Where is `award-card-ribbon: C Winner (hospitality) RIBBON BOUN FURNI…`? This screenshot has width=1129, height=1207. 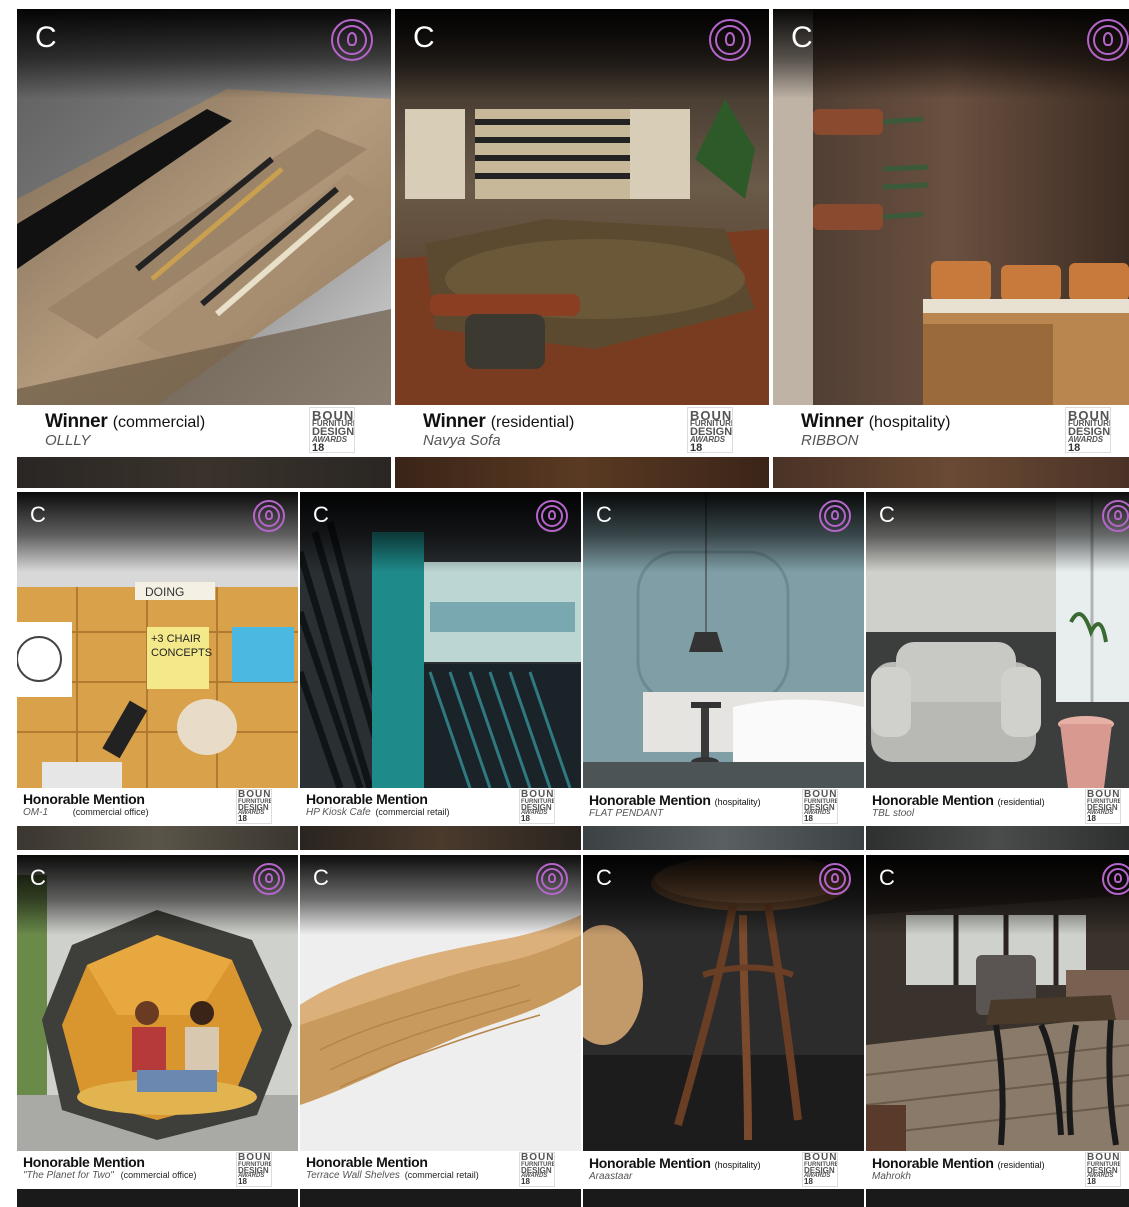
award-card-ribbon: C Winner (hospitality) RIBBON BOUN FURNI… is located at coordinates (951, 248).